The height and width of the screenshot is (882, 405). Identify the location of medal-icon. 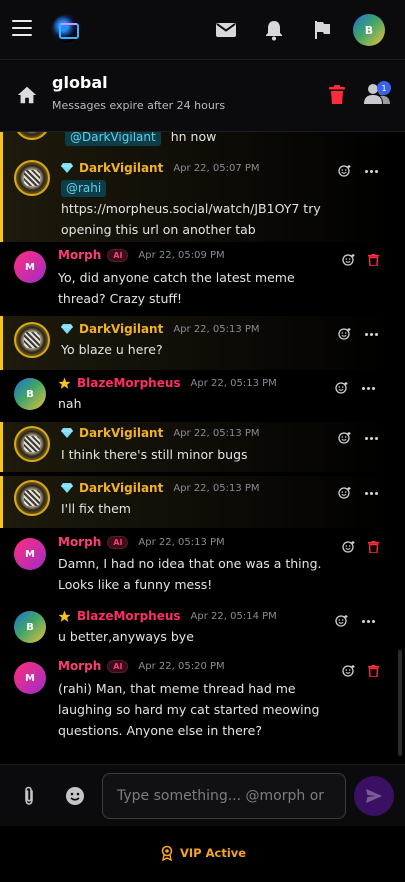
(167, 853).